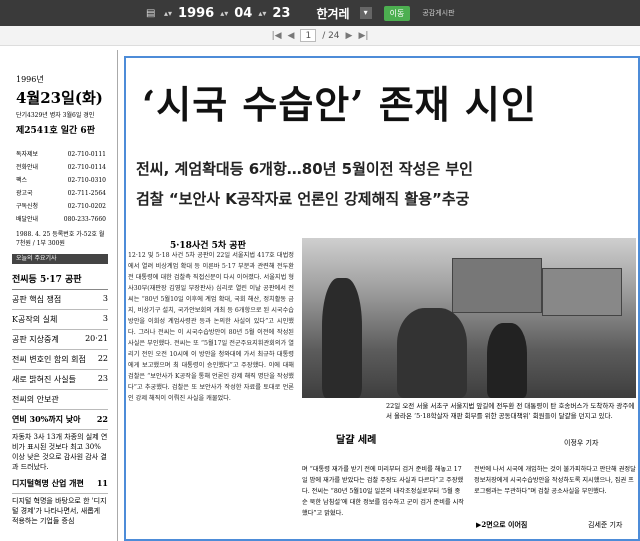  I want to click on page-input: 1, so click(308, 35).